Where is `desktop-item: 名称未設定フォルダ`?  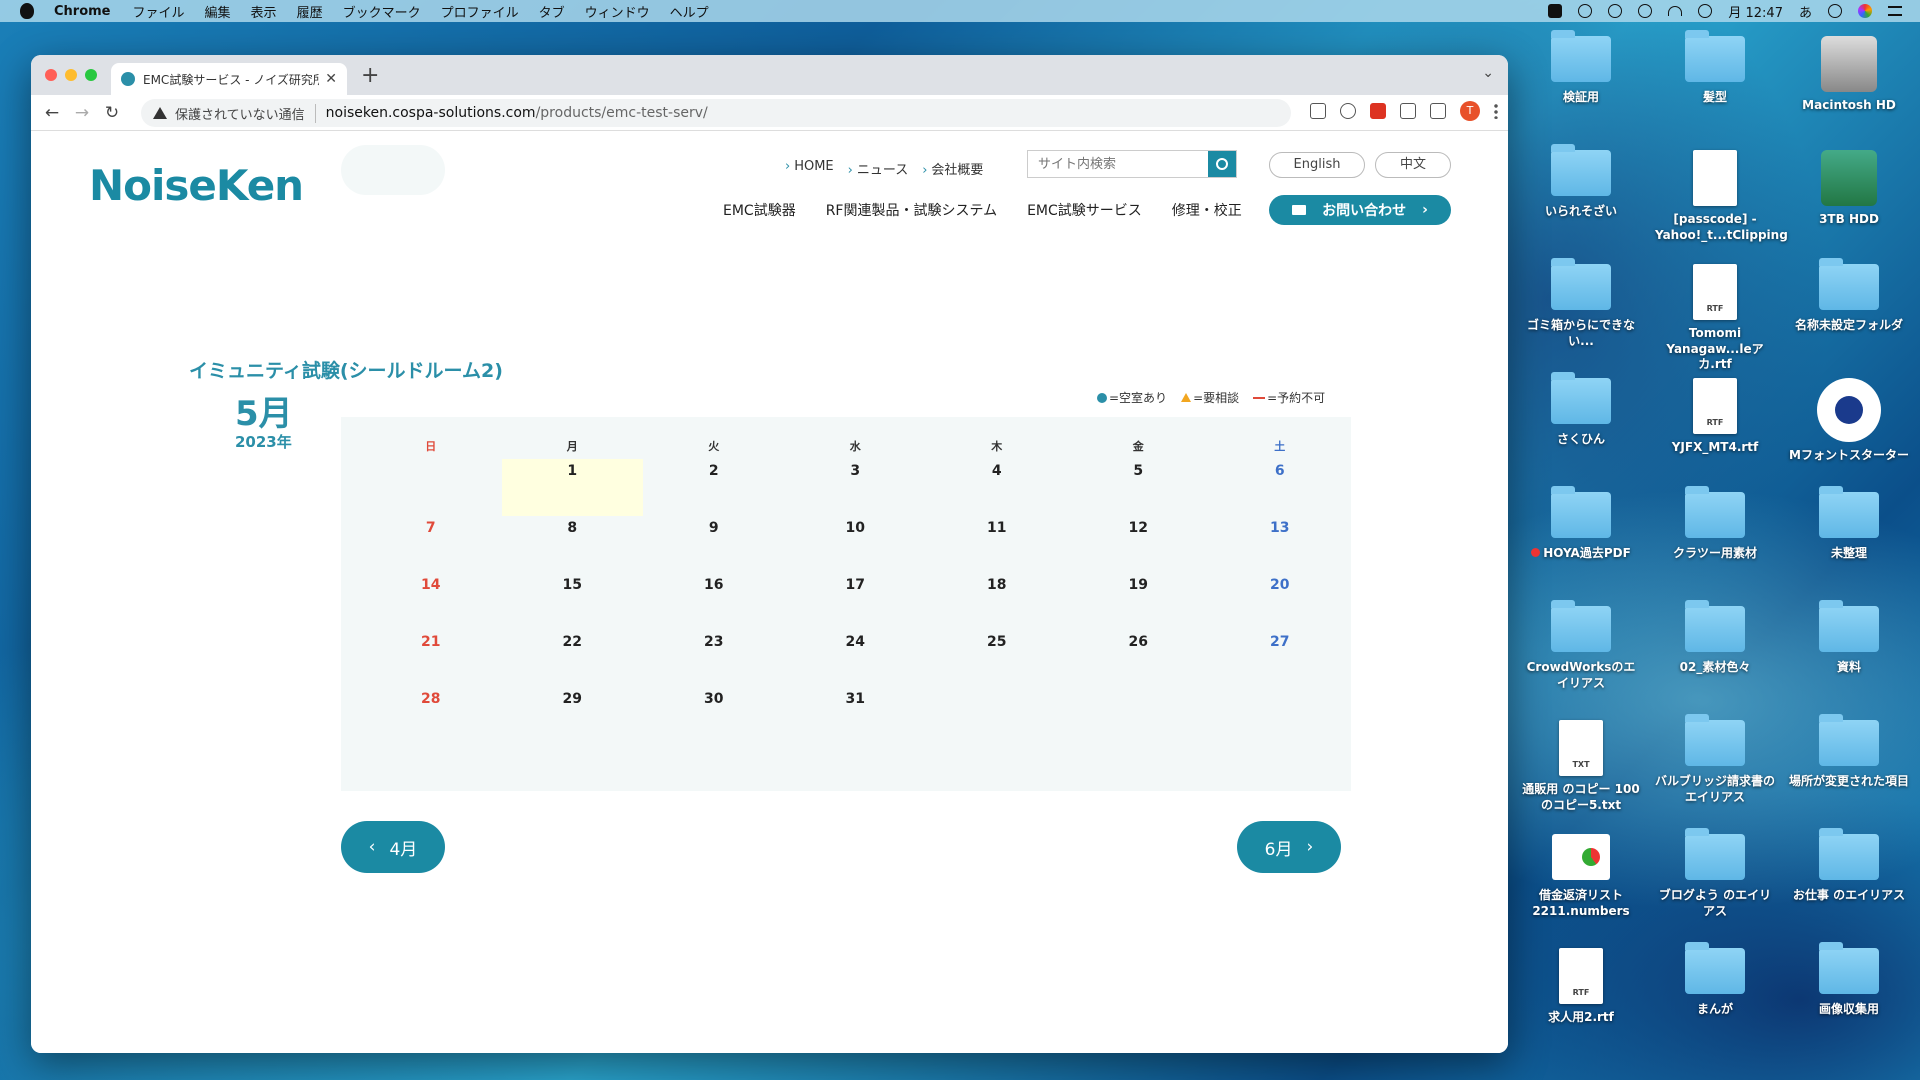
desktop-item: 名称未設定フォルダ is located at coordinates (1849, 296).